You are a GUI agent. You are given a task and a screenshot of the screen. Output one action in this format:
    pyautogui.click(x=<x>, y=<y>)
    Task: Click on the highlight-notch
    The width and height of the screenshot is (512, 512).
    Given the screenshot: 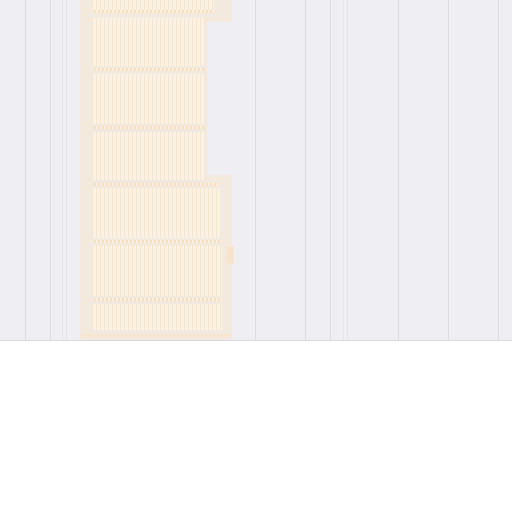 What is the action you would take?
    pyautogui.click(x=220, y=98)
    